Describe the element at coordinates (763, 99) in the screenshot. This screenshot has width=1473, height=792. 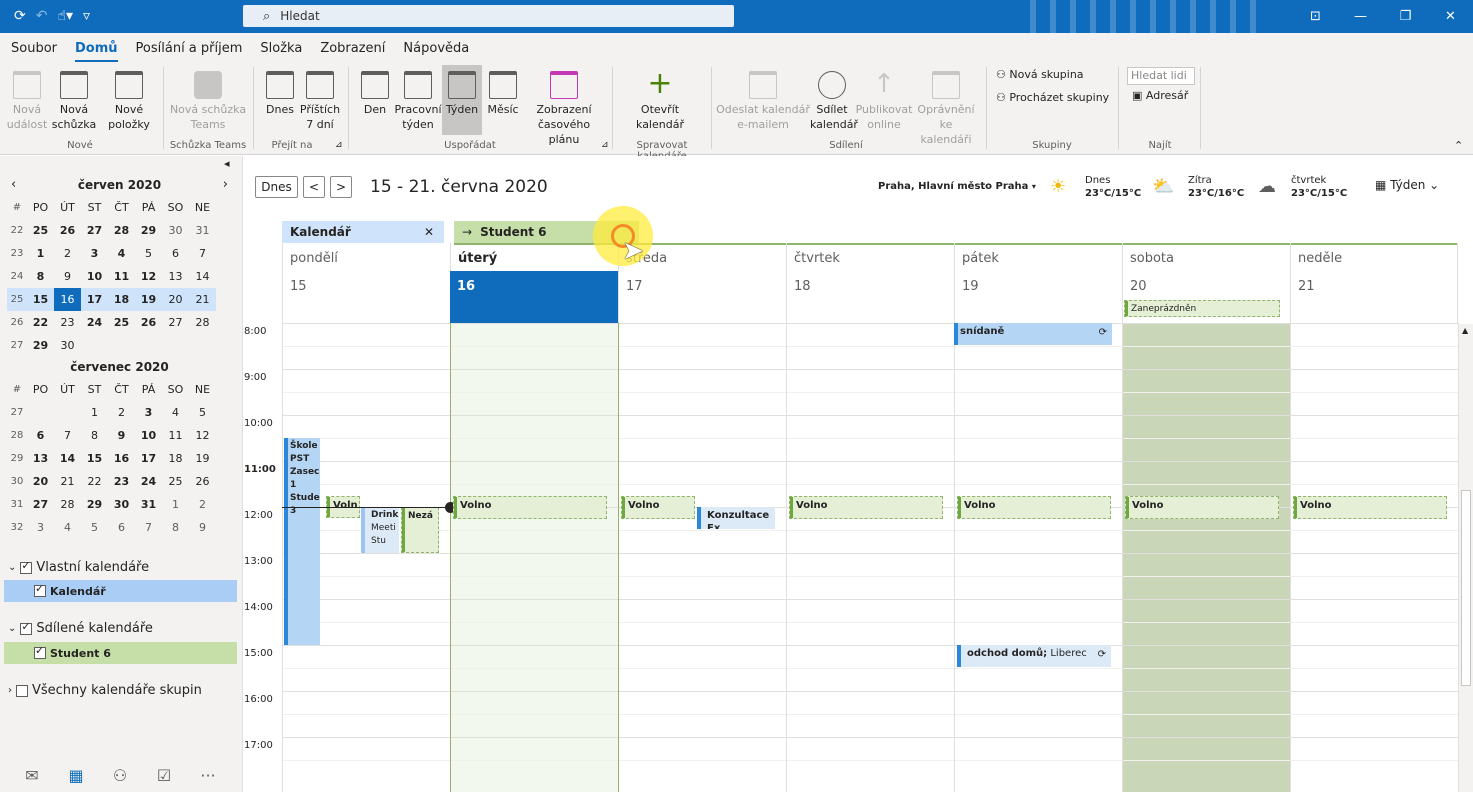
I see `email-calendar-button: Odeslat kalendář e-mailem` at that location.